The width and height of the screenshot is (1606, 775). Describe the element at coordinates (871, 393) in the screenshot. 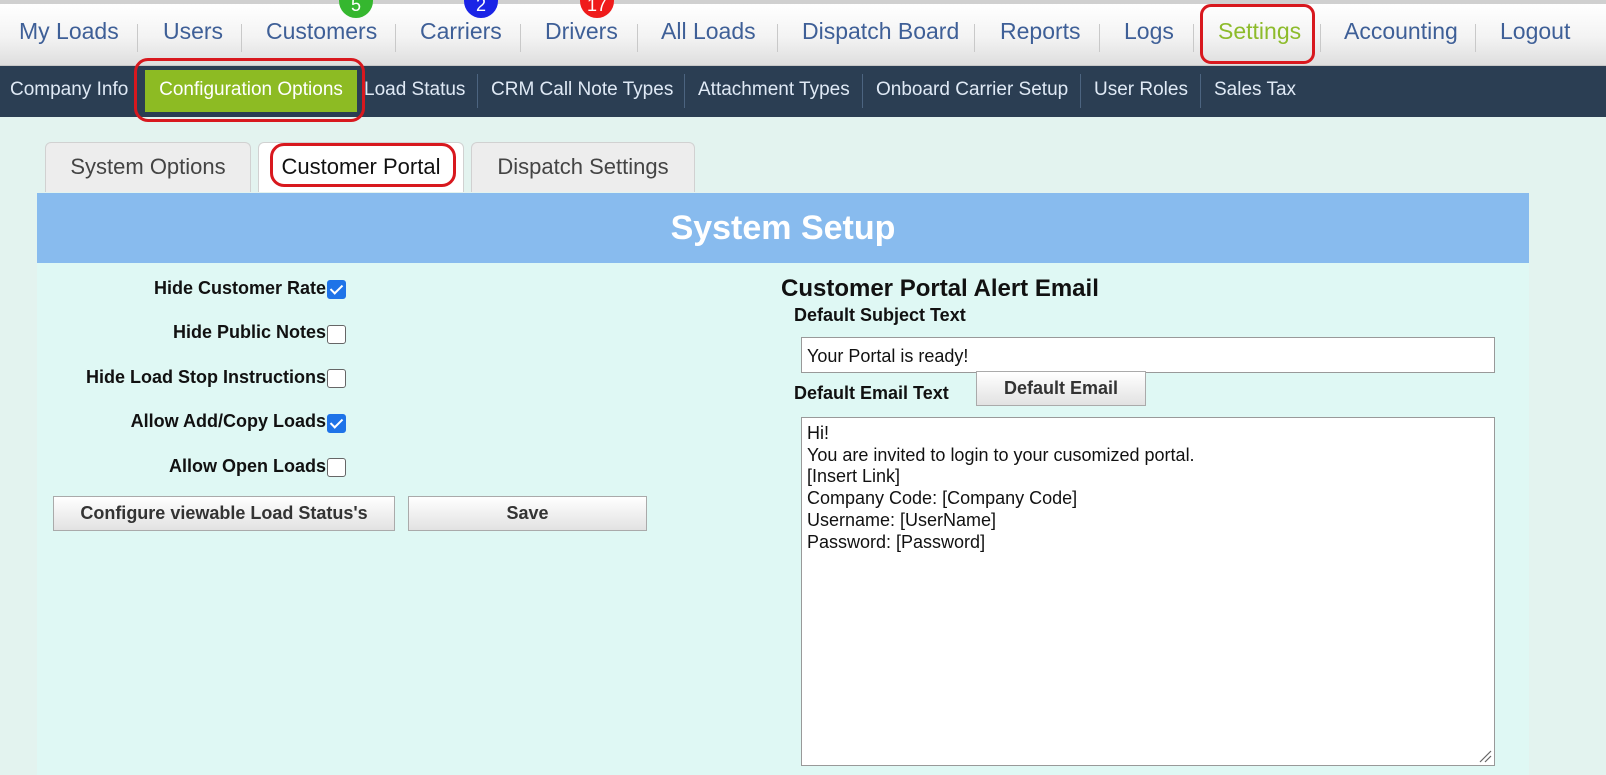

I see `email-text-label: Default Email Text` at that location.